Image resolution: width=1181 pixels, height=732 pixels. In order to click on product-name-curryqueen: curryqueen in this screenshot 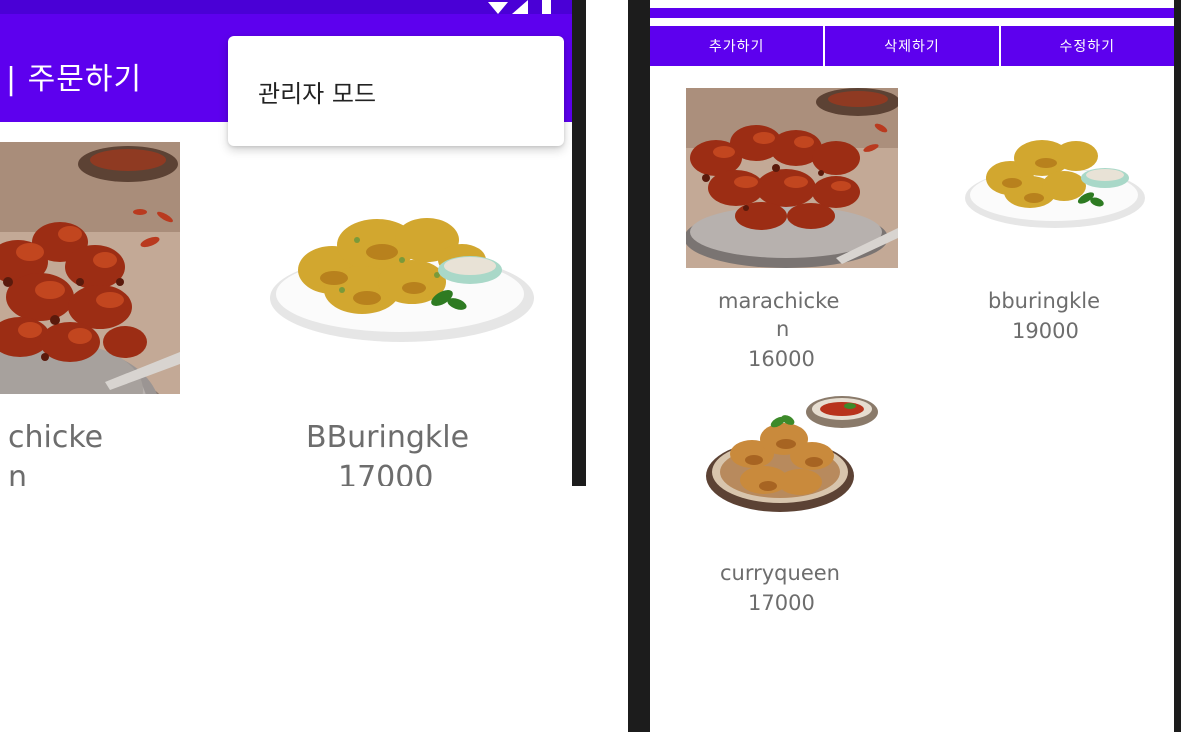, I will do `click(780, 573)`.